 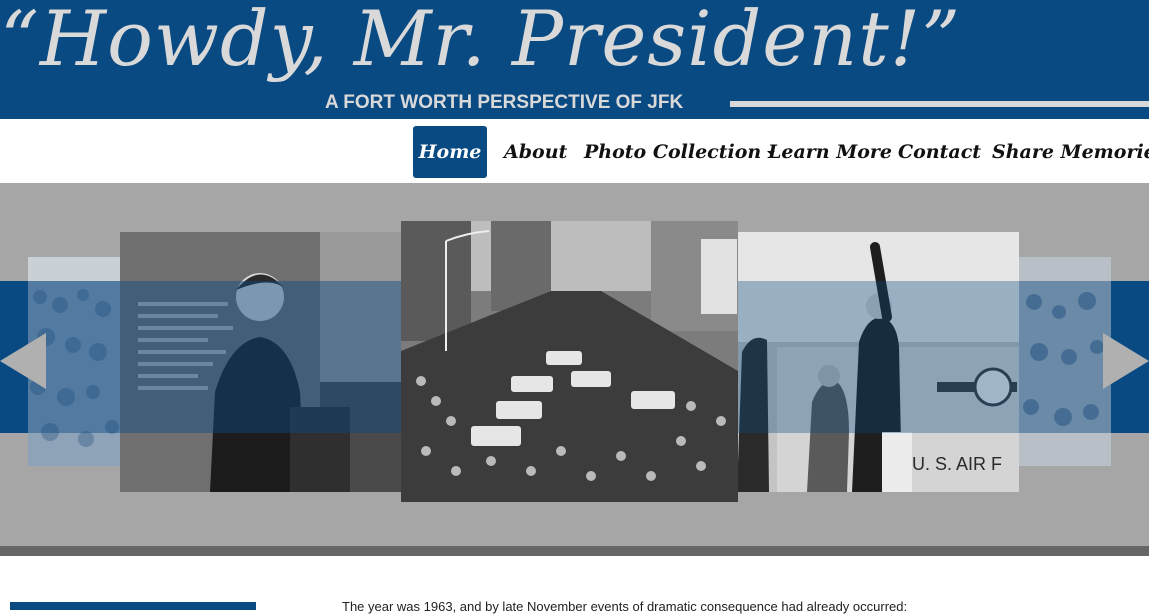 What do you see at coordinates (939, 104) in the screenshot?
I see `tagline-divider` at bounding box center [939, 104].